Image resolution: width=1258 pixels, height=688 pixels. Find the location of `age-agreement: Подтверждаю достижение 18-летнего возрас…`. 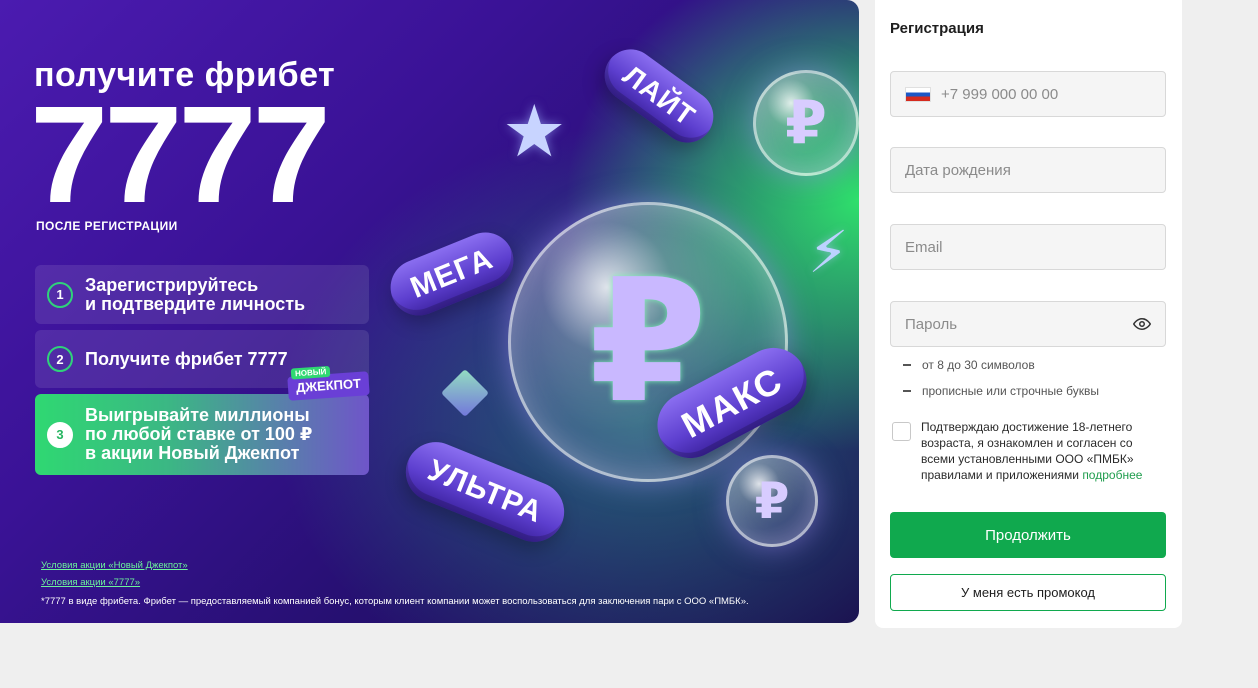

age-agreement: Подтверждаю достижение 18-летнего возрас… is located at coordinates (1032, 451).